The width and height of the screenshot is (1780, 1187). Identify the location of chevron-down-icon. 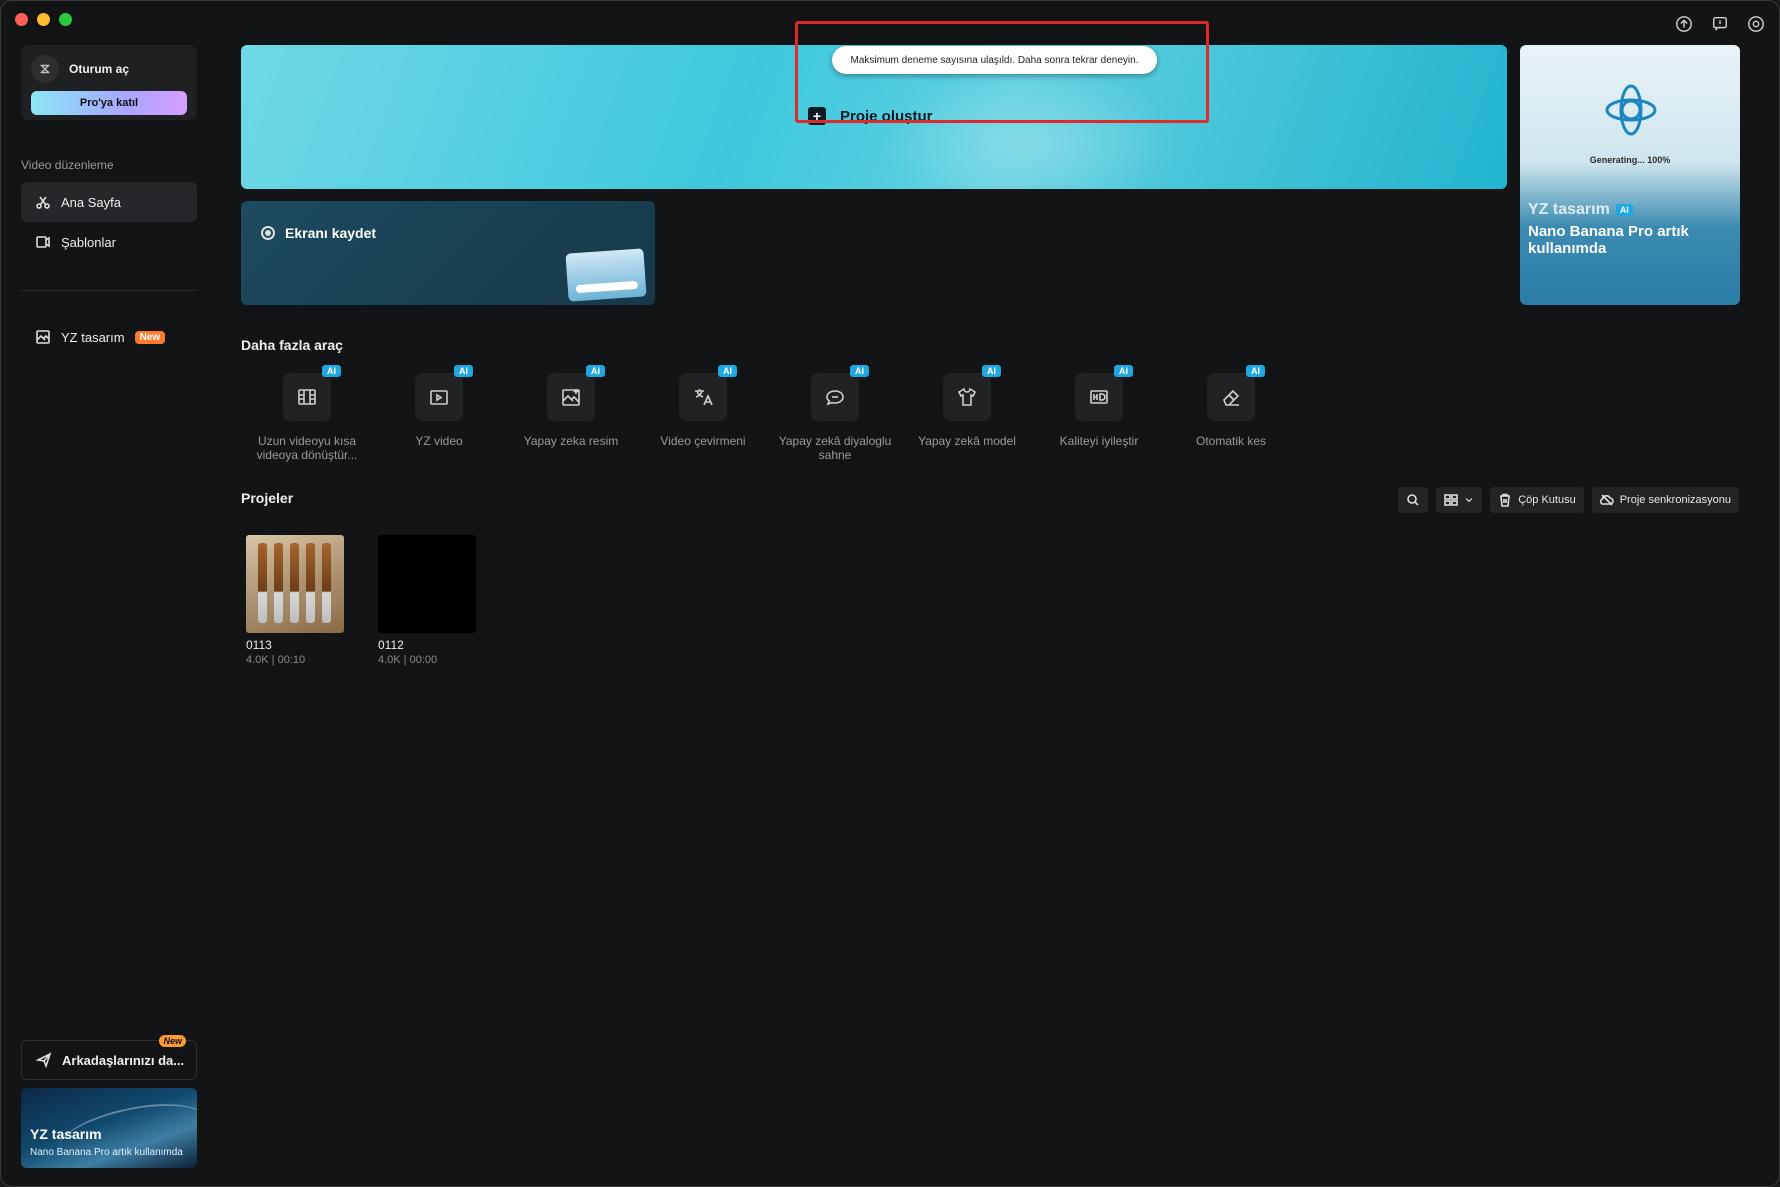
(1469, 500).